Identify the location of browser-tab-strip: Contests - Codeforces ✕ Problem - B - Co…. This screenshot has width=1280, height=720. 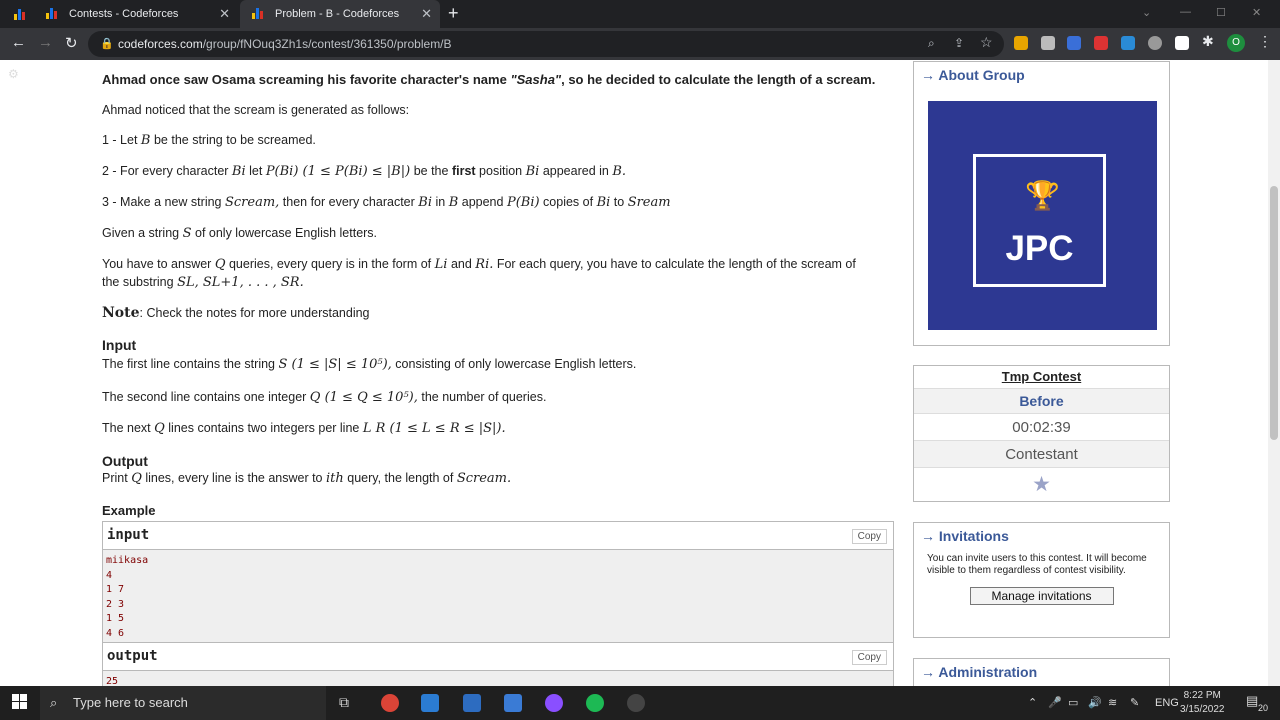
(640, 14).